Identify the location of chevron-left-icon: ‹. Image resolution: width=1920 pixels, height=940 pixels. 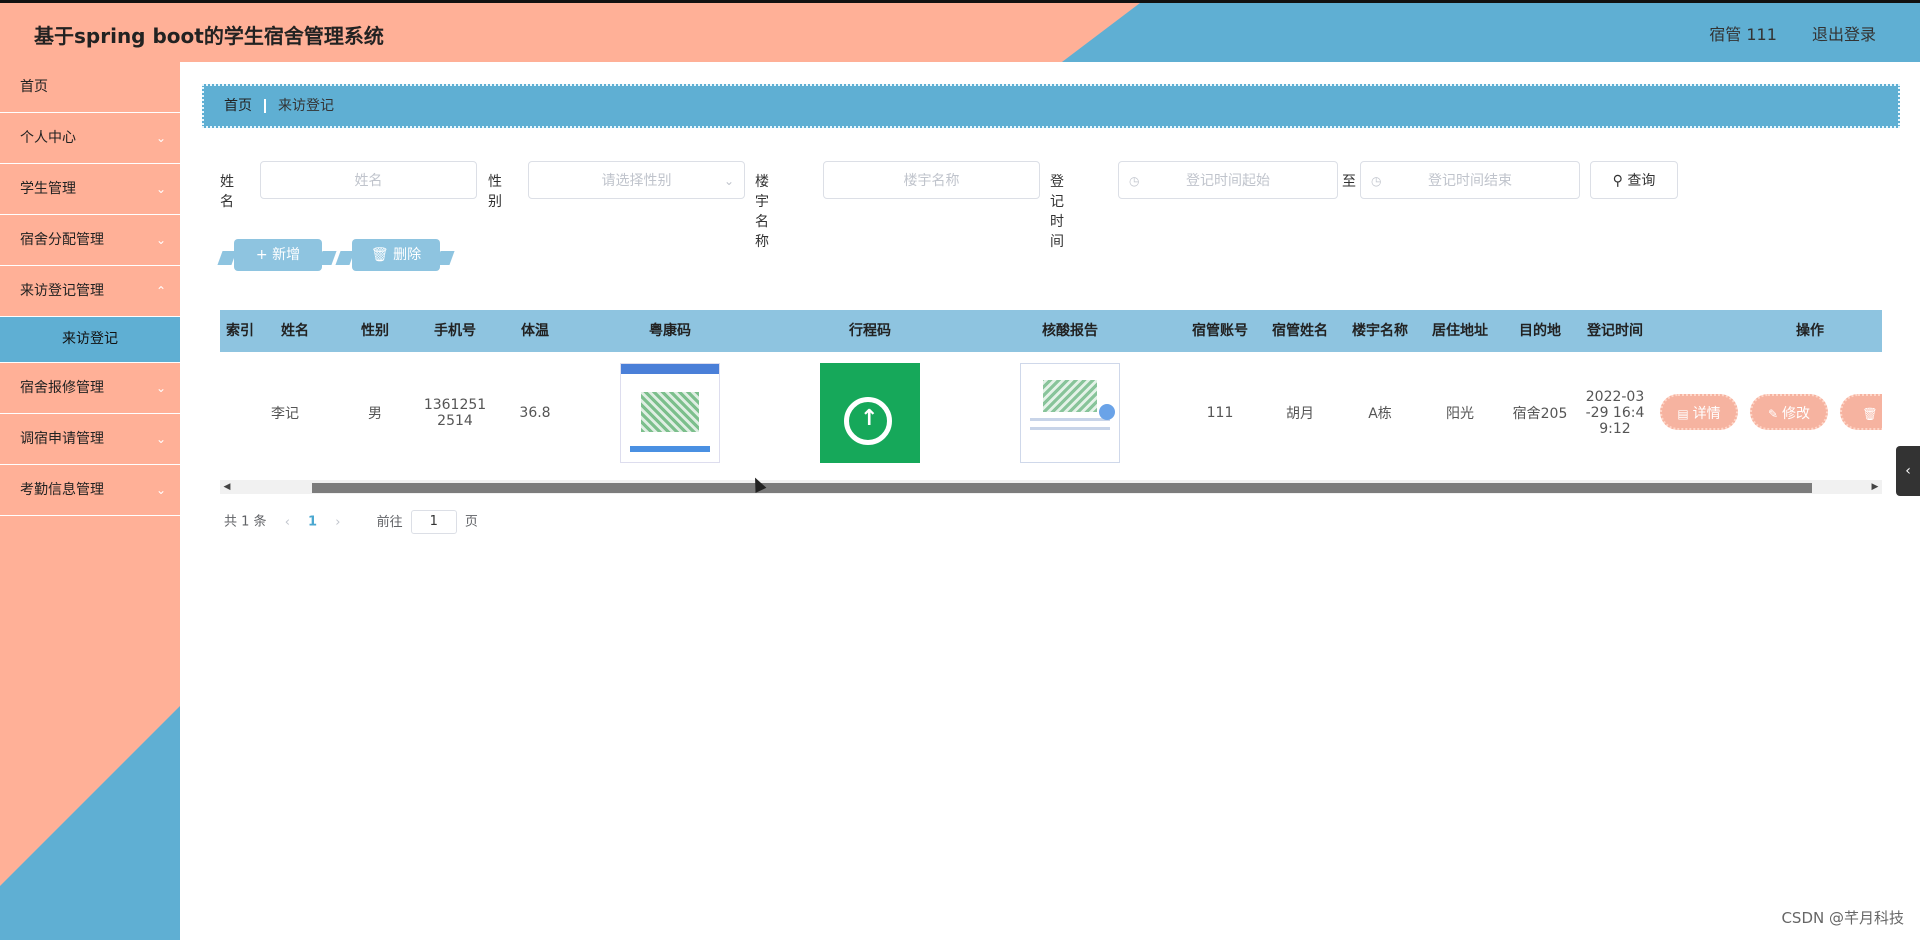
(1908, 471).